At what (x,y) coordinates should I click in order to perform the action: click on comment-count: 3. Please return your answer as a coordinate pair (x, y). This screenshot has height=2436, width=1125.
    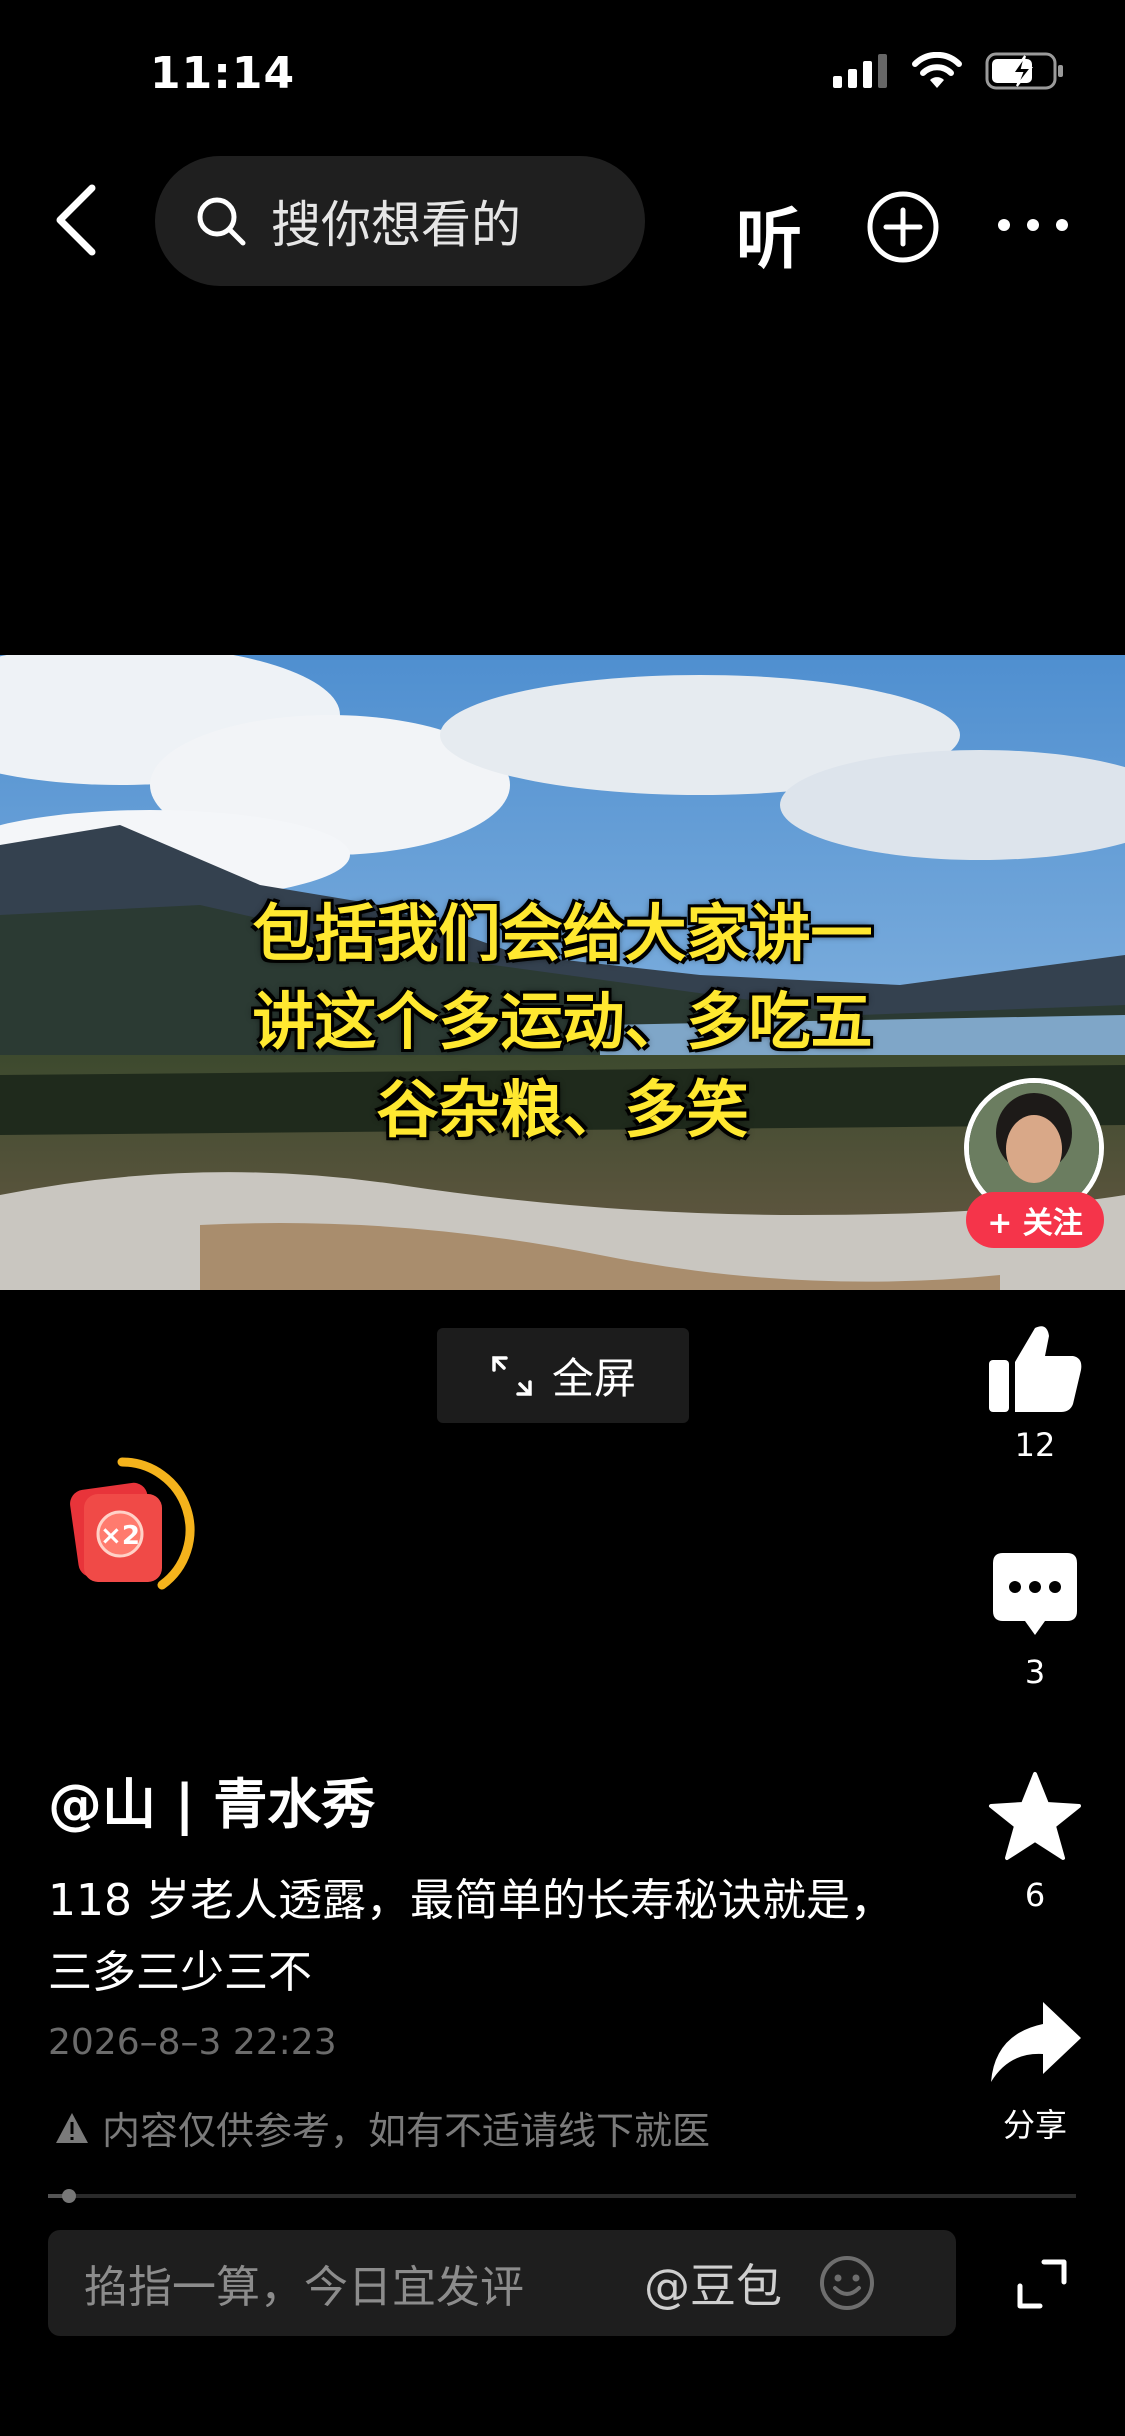
    Looking at the image, I should click on (1035, 1672).